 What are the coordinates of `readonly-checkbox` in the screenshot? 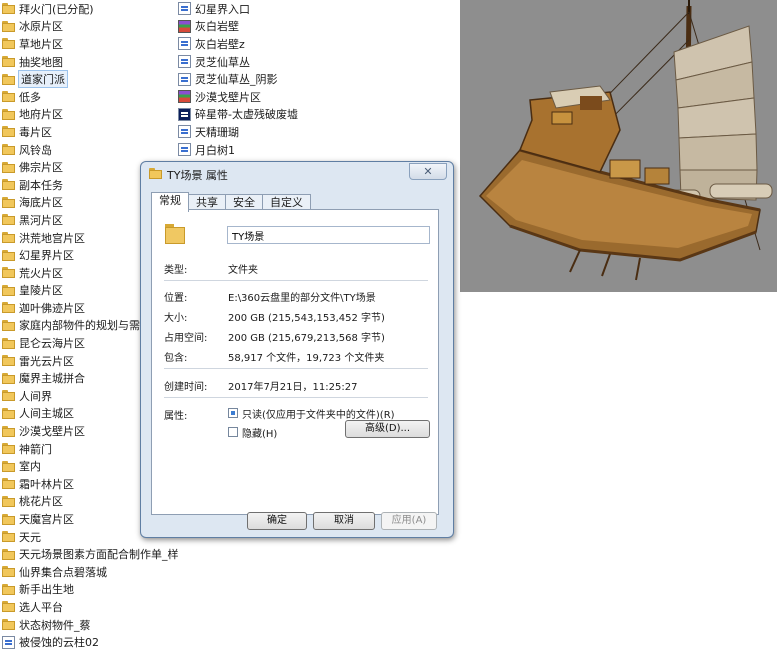 It's located at (233, 413).